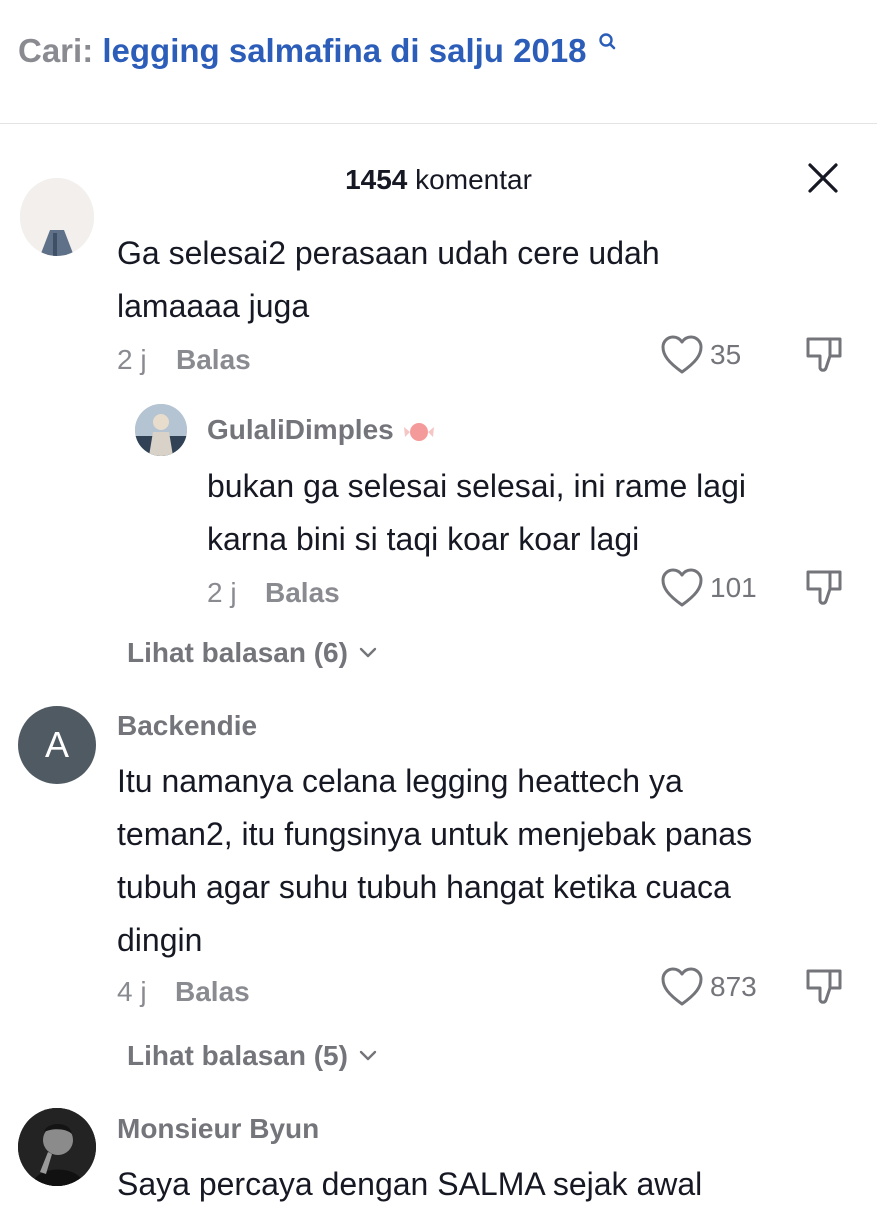 The height and width of the screenshot is (1211, 877). I want to click on search-bar: Cari: legging salmafina di salju 2018, so click(438, 62).